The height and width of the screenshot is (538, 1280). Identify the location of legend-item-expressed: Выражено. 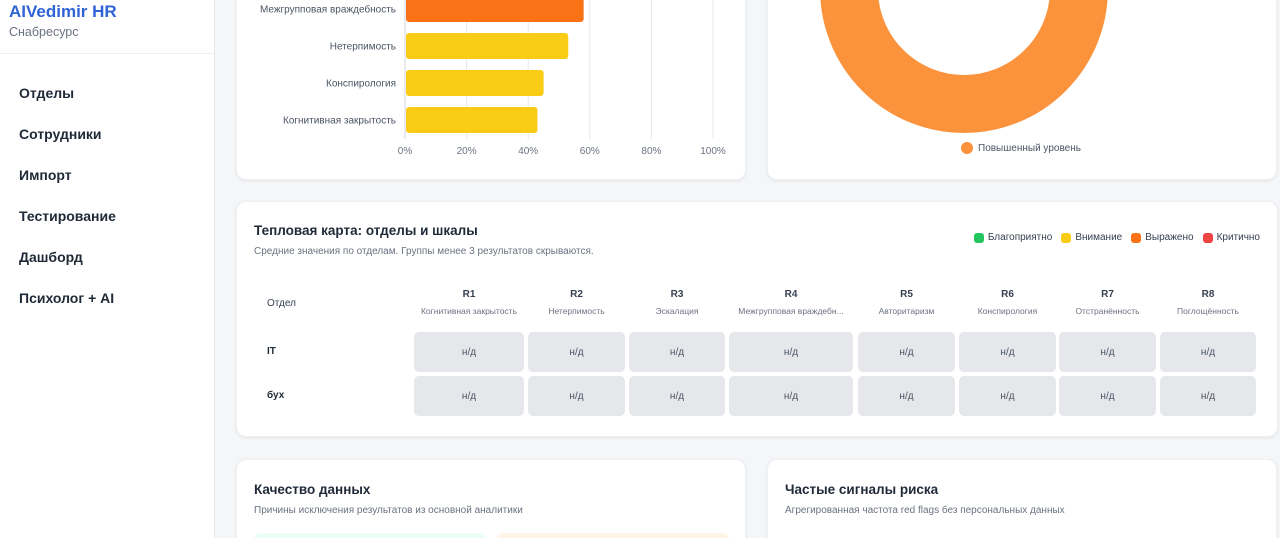
(1162, 237).